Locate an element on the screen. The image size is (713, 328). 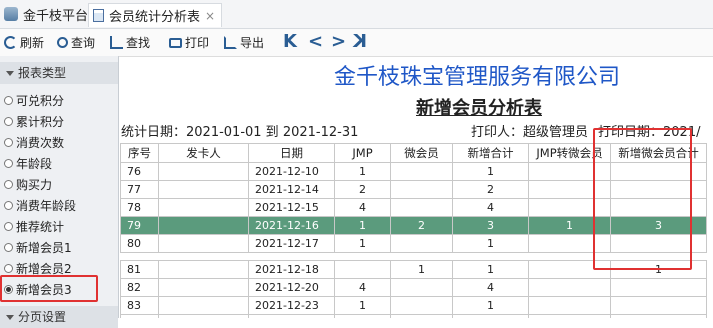
find-button: 查找 is located at coordinates (130, 42).